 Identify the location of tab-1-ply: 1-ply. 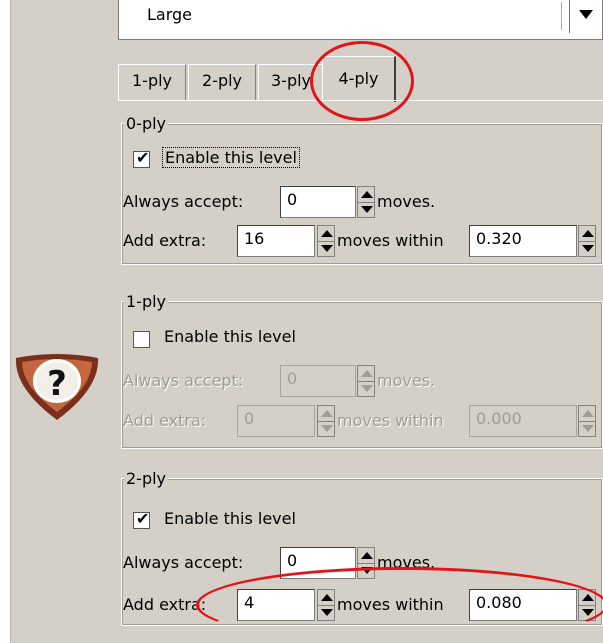
(152, 82).